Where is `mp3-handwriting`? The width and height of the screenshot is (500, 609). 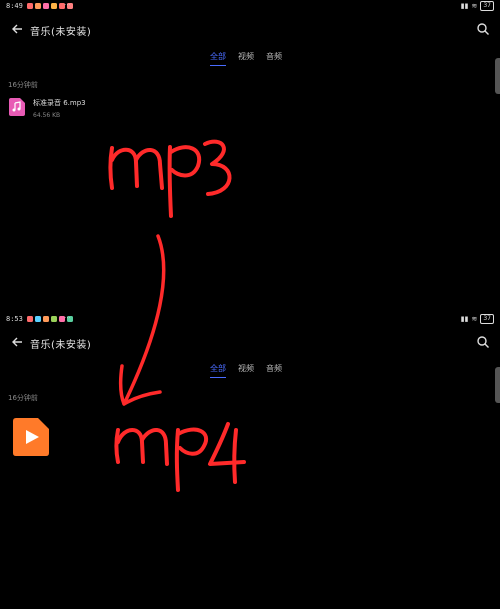 mp3-handwriting is located at coordinates (170, 178).